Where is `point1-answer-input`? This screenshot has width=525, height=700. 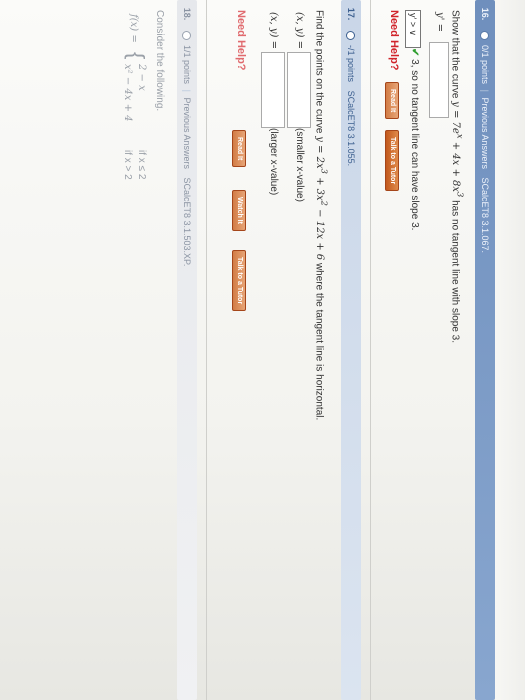 point1-answer-input is located at coordinates (299, 90).